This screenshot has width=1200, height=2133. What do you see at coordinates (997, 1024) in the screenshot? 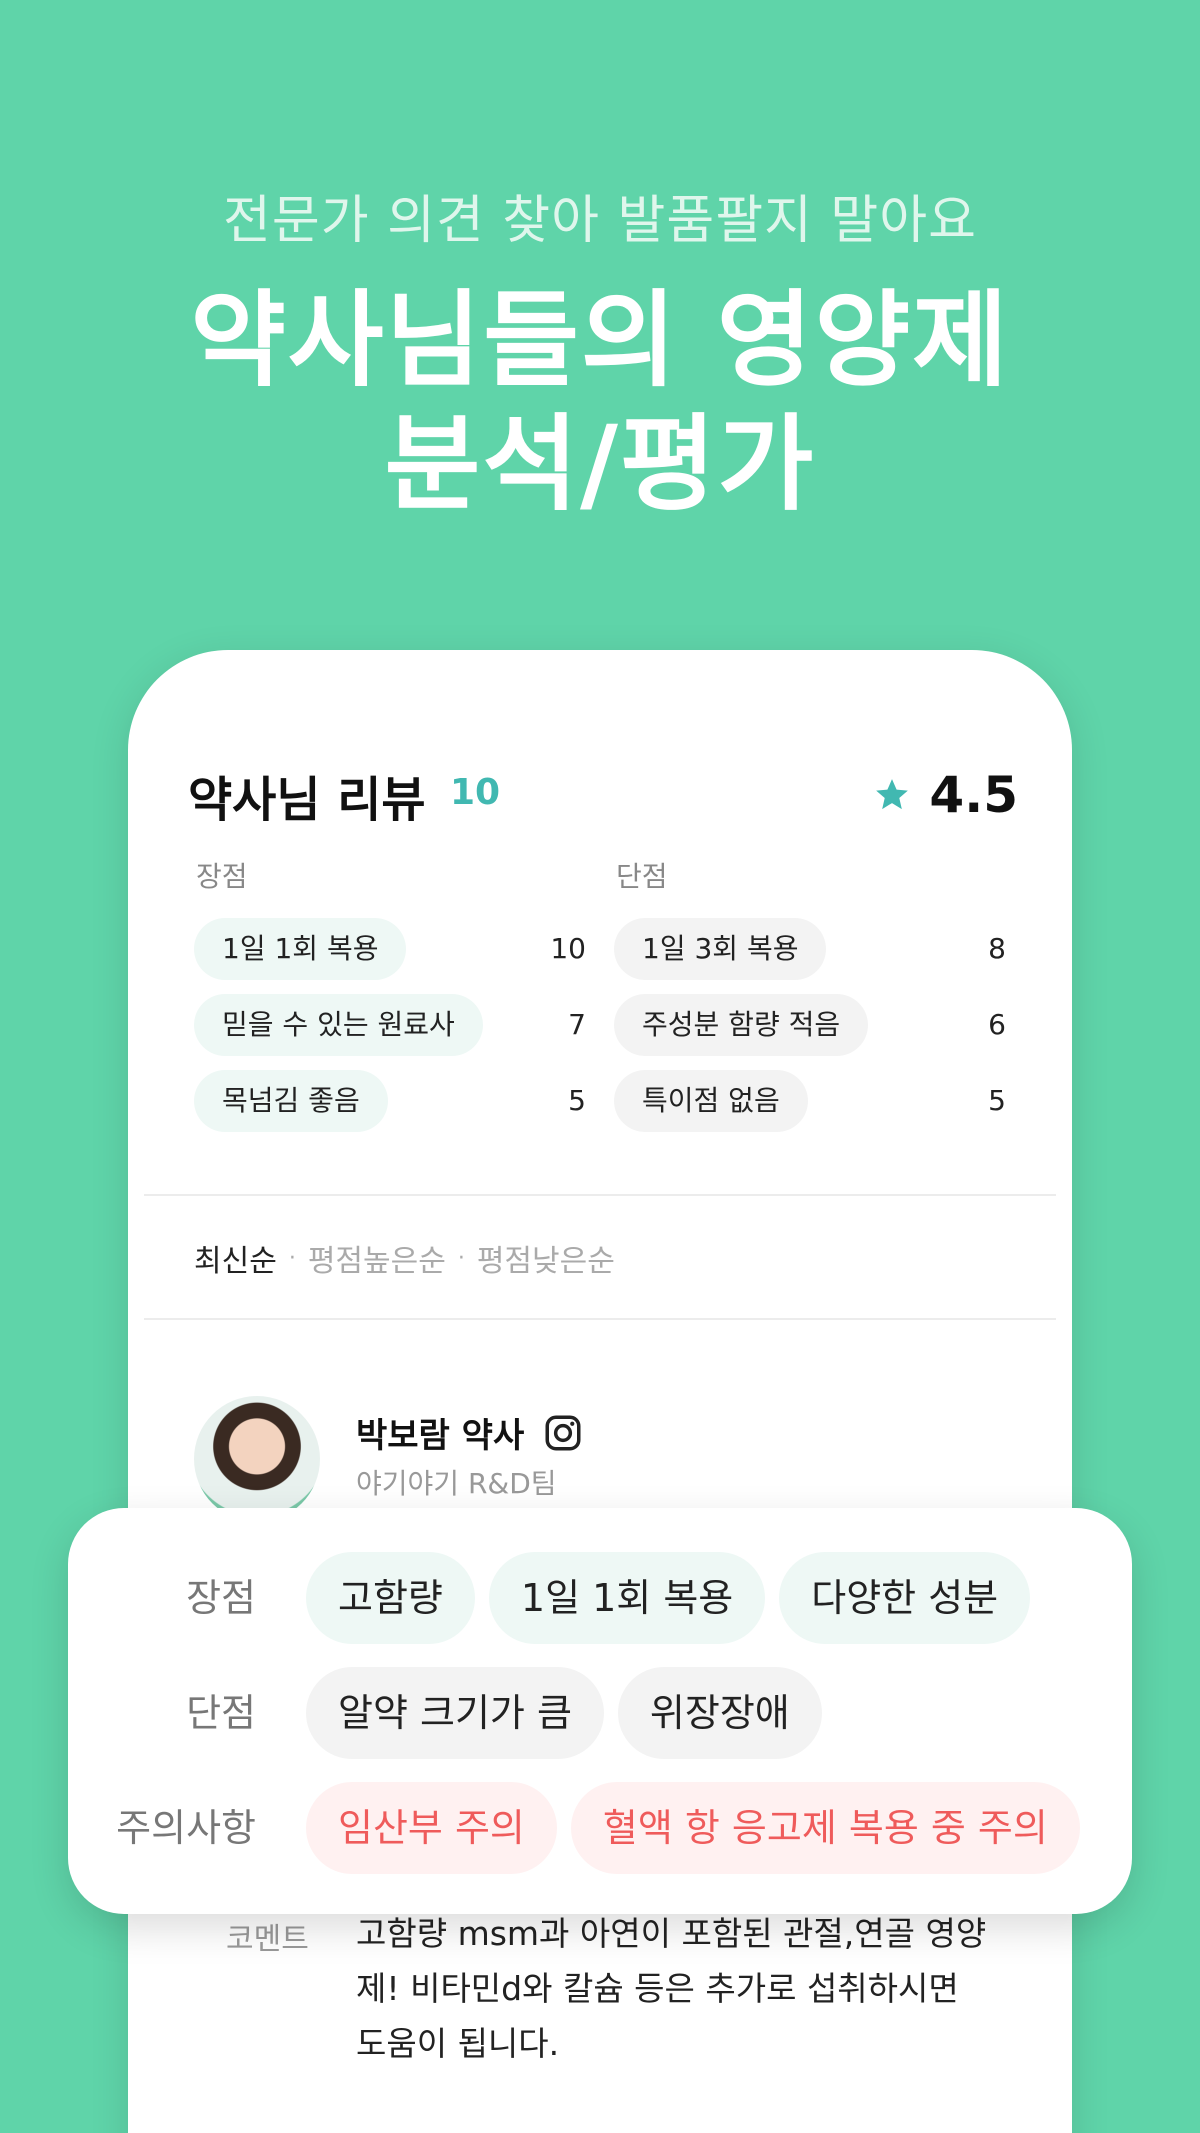
I see `con-count: 6` at bounding box center [997, 1024].